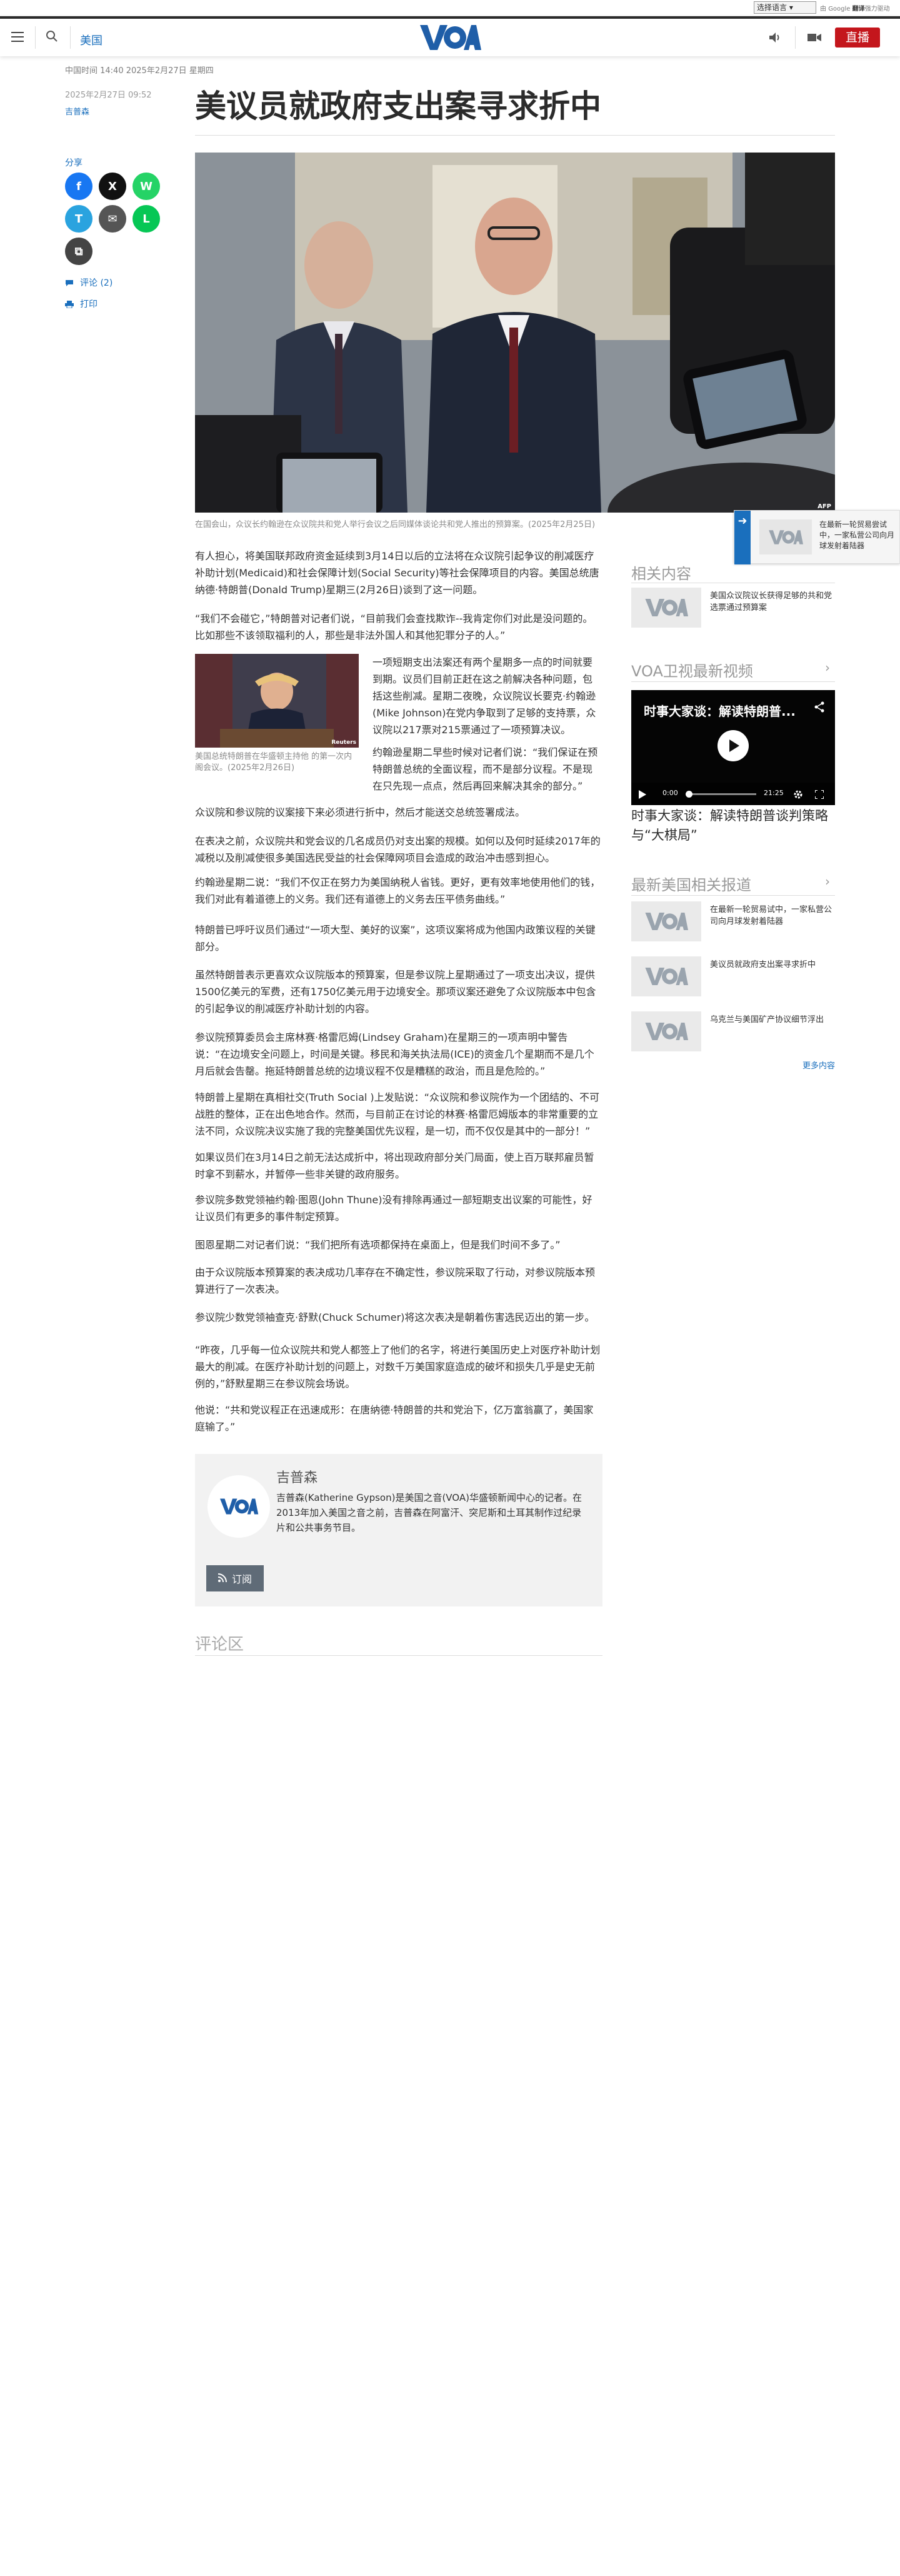 This screenshot has height=2576, width=900. I want to click on related-heading: 相关内容, so click(661, 574).